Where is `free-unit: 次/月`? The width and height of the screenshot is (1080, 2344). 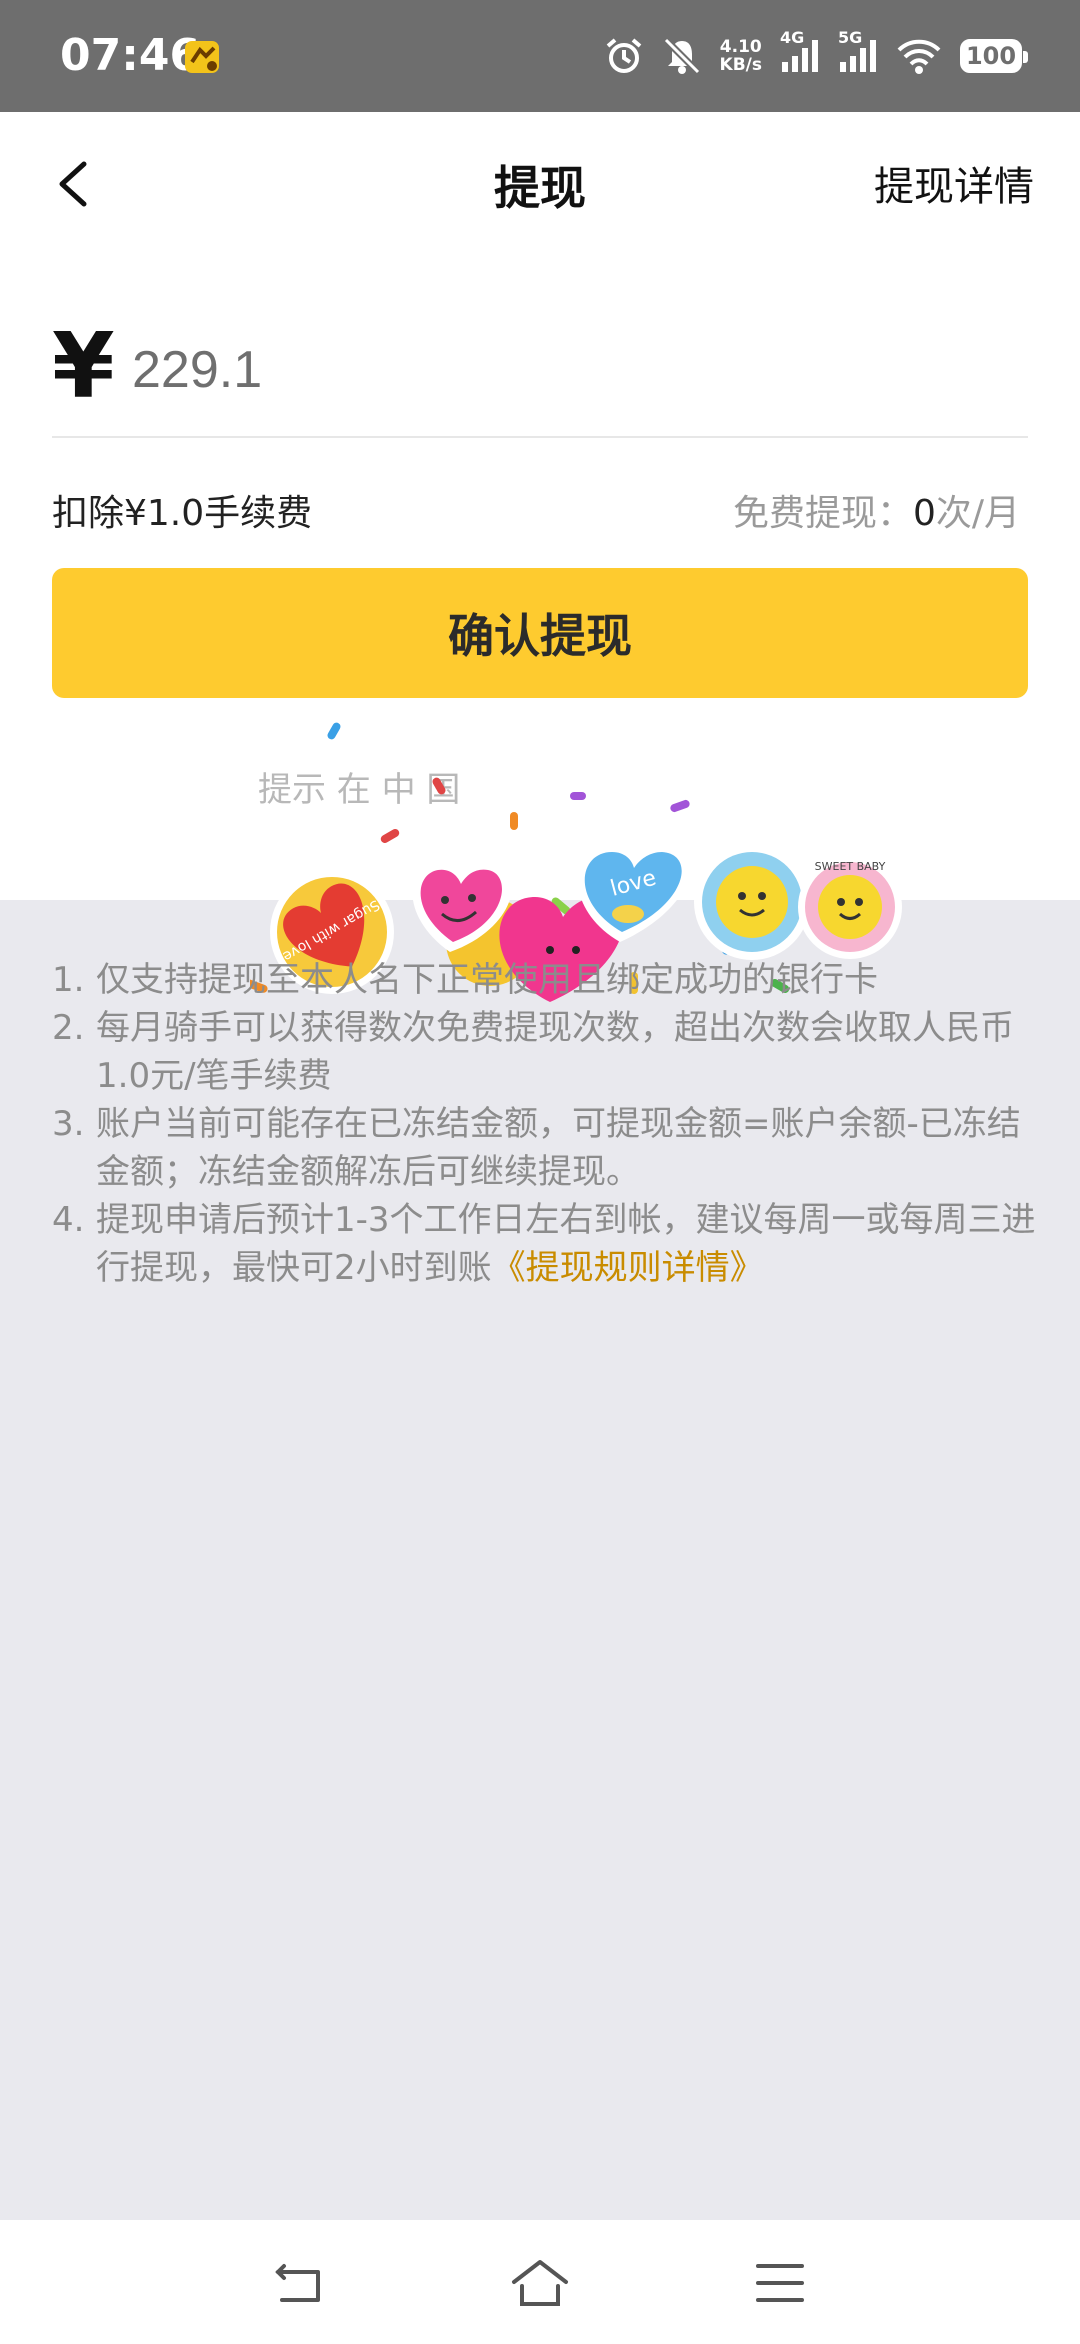 free-unit: 次/月 is located at coordinates (977, 513).